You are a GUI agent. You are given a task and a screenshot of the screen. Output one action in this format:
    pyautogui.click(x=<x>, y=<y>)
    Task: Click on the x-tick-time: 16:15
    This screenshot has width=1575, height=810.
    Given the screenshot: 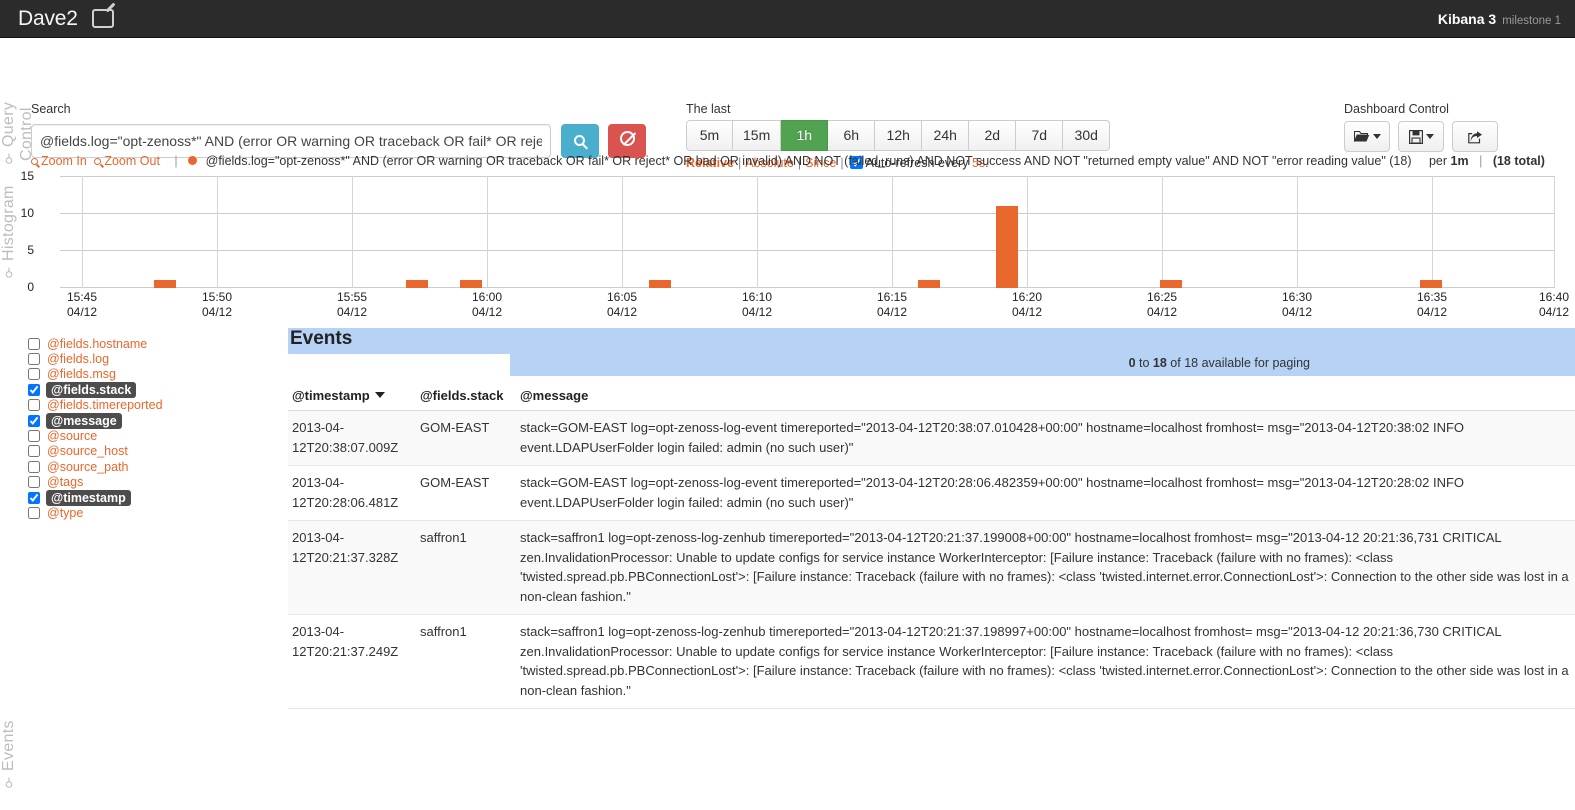 What is the action you would take?
    pyautogui.click(x=892, y=297)
    